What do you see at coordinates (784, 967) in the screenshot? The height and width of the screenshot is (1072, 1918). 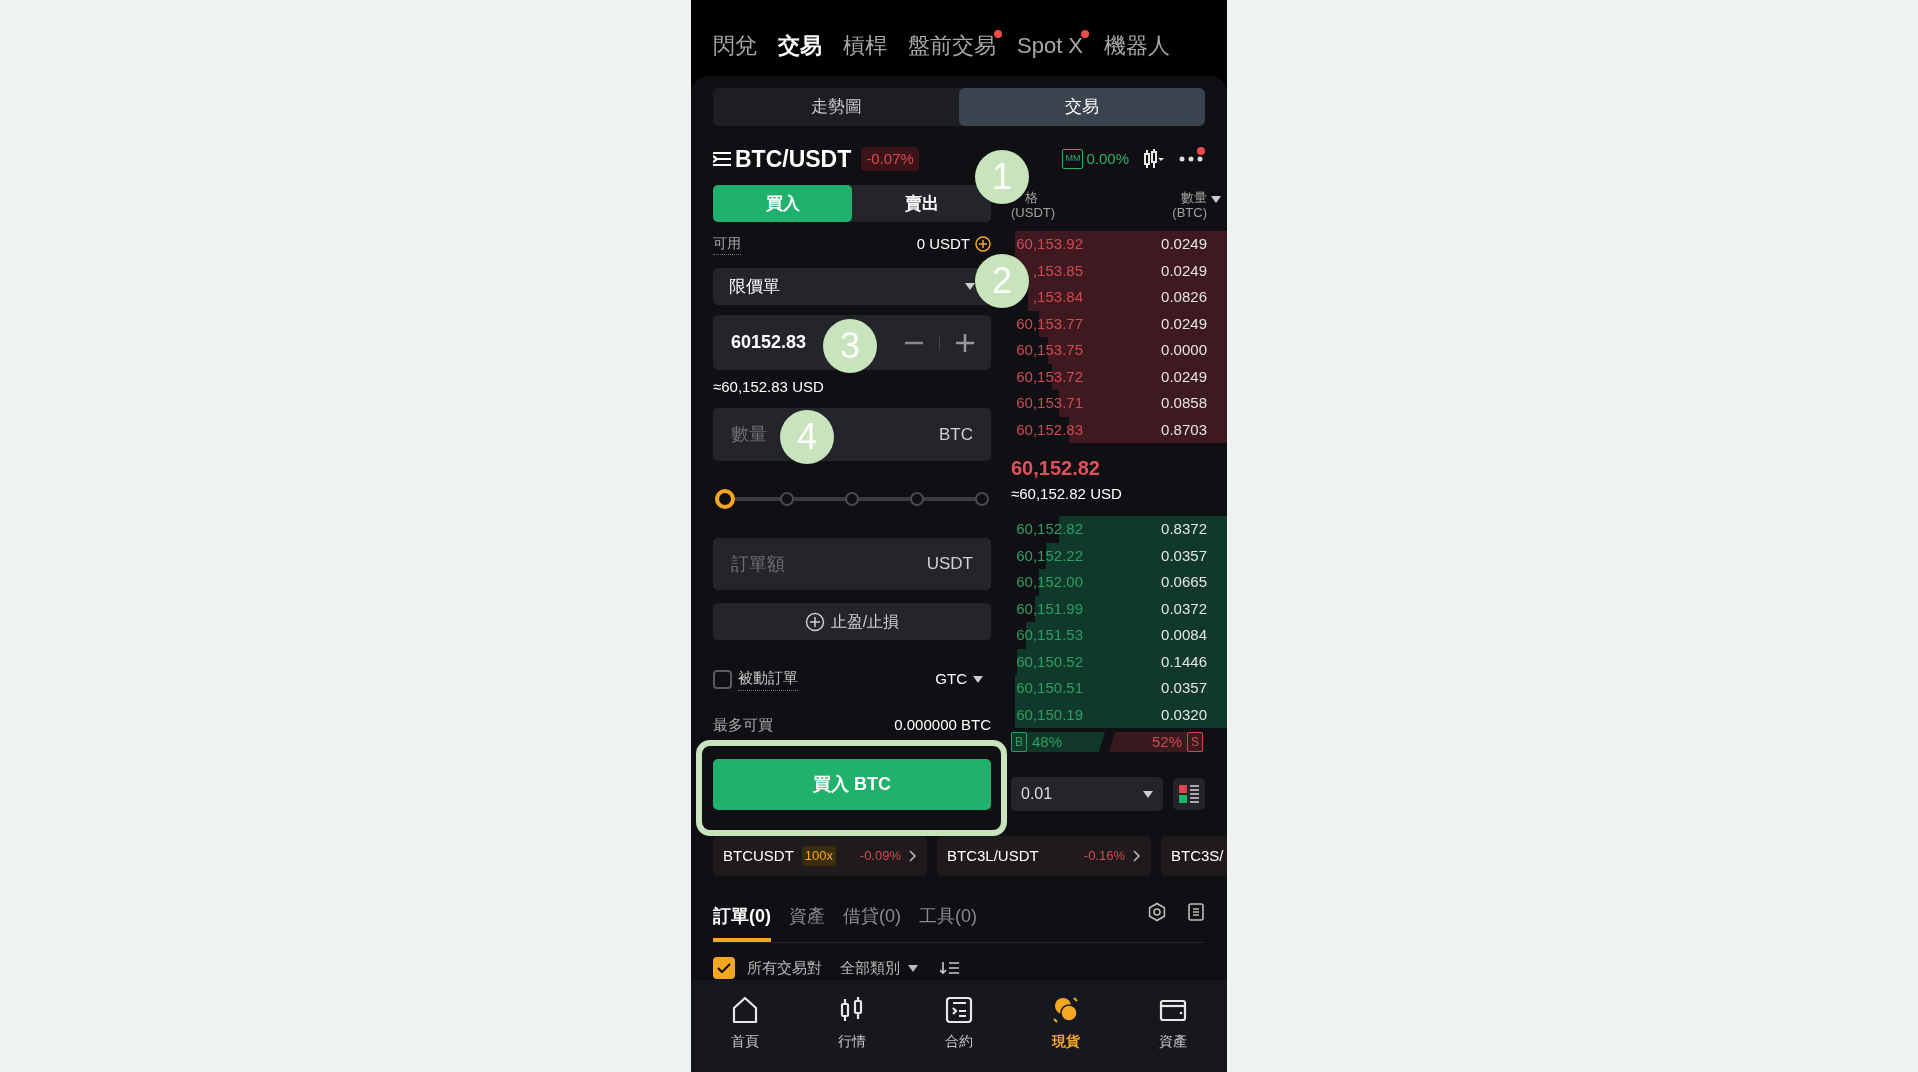 I see `filter-label: 所有交易對` at bounding box center [784, 967].